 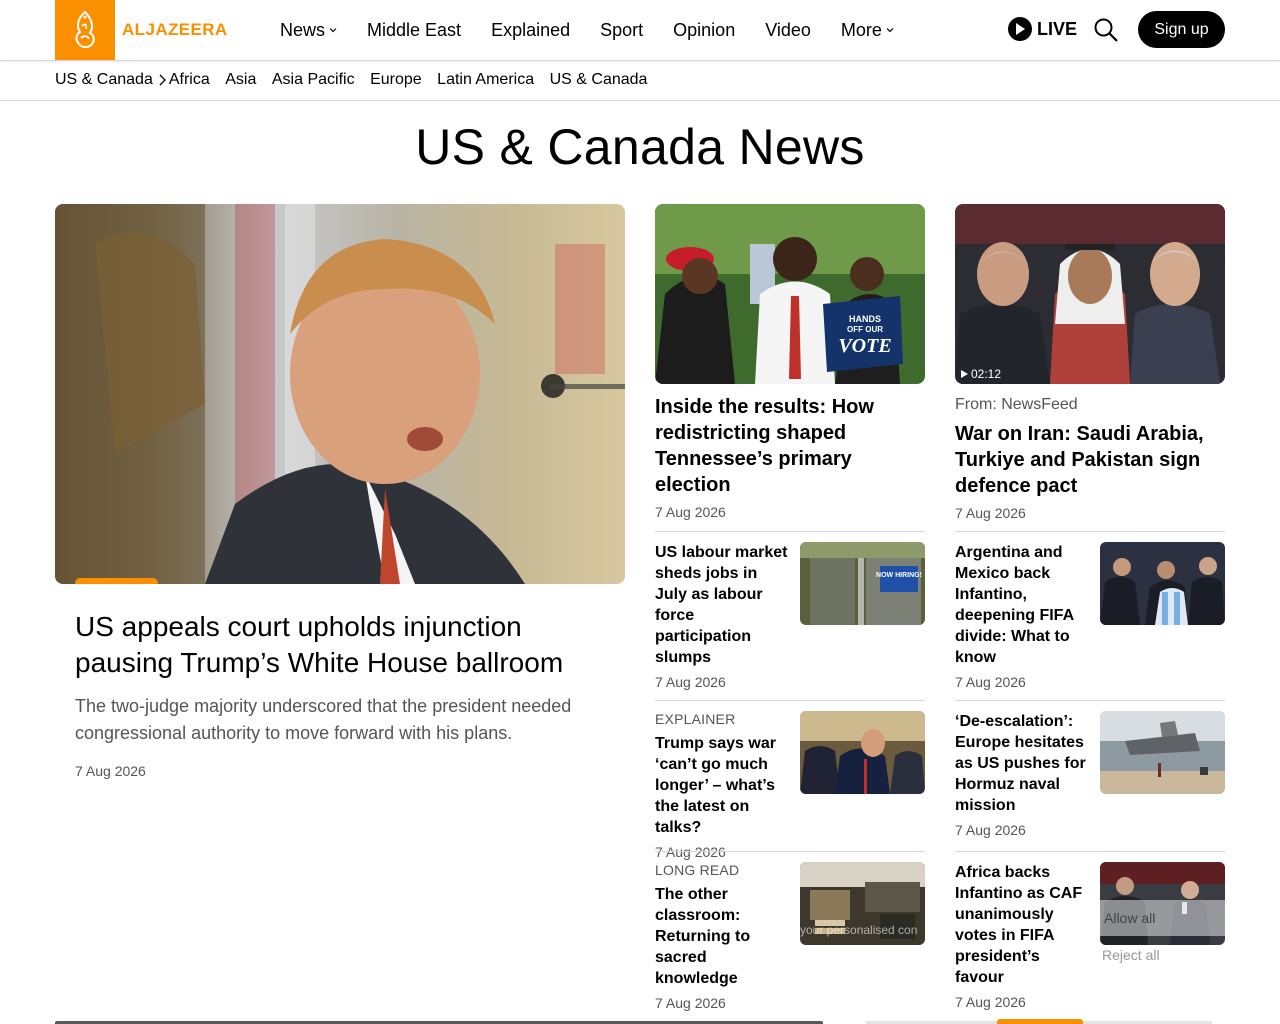 I want to click on nav-label: Sport, so click(x=622, y=29).